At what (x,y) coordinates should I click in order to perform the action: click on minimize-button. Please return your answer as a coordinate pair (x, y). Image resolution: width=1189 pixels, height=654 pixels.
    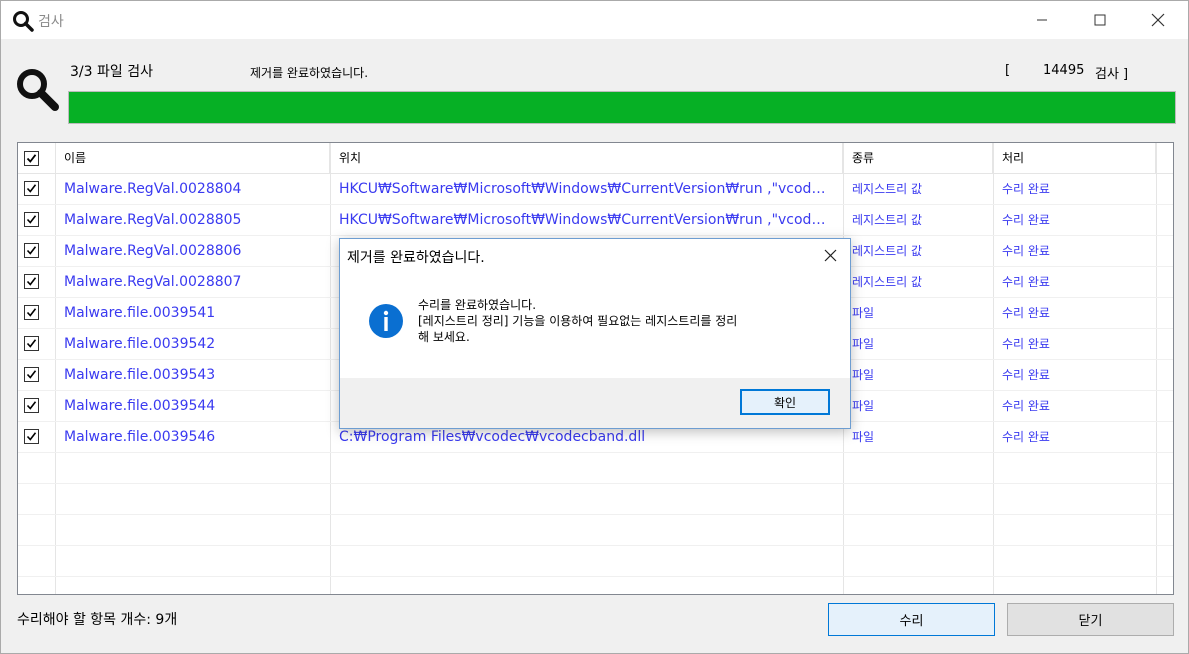
    Looking at the image, I should click on (1042, 20).